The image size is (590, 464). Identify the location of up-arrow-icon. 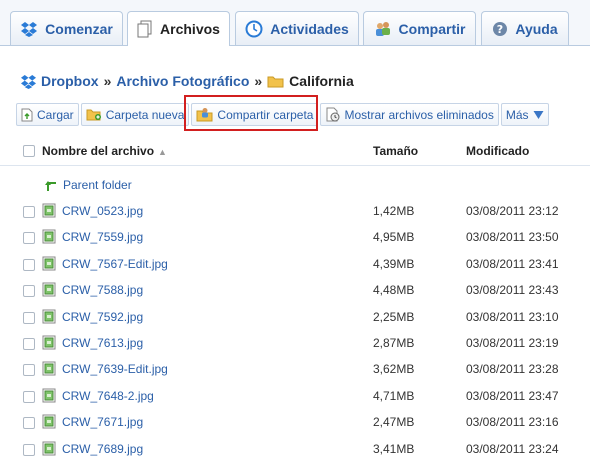
(51, 185).